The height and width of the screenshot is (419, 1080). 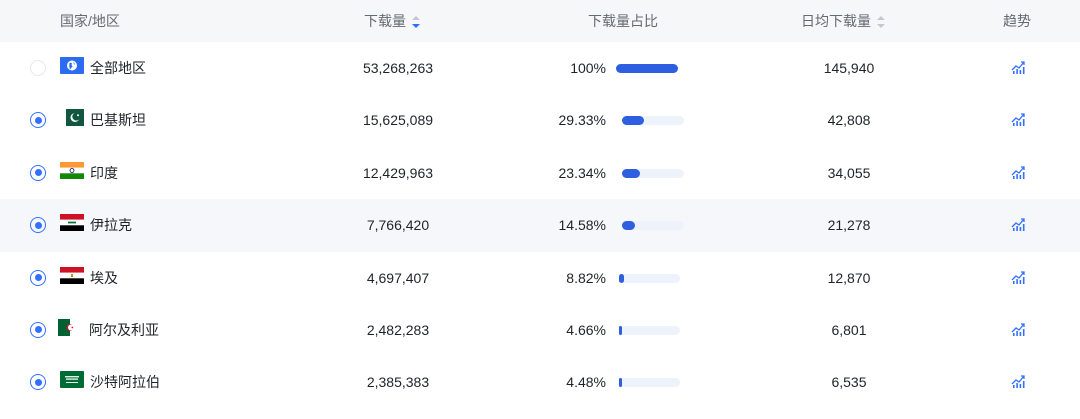 What do you see at coordinates (849, 329) in the screenshot?
I see `daily-downloads-value: 6,801` at bounding box center [849, 329].